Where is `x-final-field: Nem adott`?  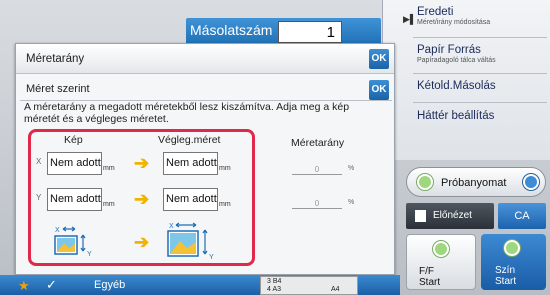
x-final-field: Nem adott is located at coordinates (190, 163).